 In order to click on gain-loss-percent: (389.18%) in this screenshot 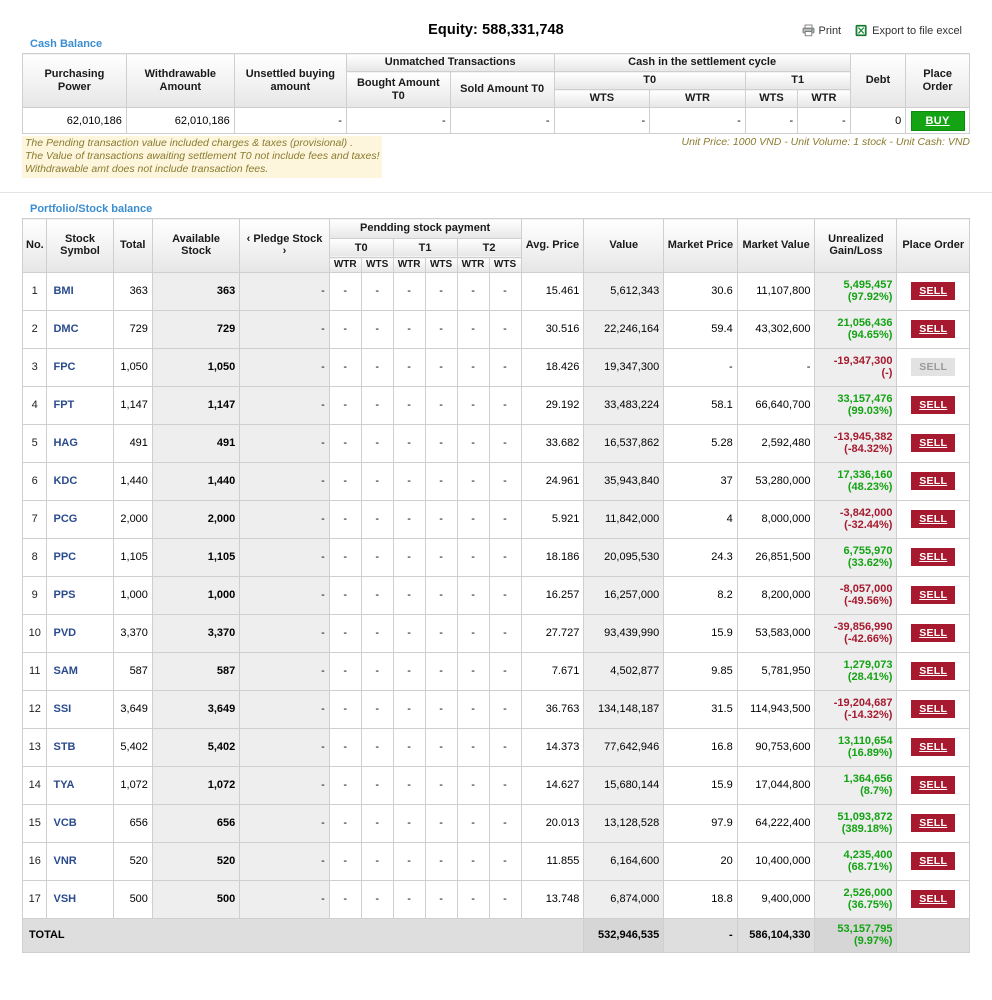, I will do `click(867, 829)`.